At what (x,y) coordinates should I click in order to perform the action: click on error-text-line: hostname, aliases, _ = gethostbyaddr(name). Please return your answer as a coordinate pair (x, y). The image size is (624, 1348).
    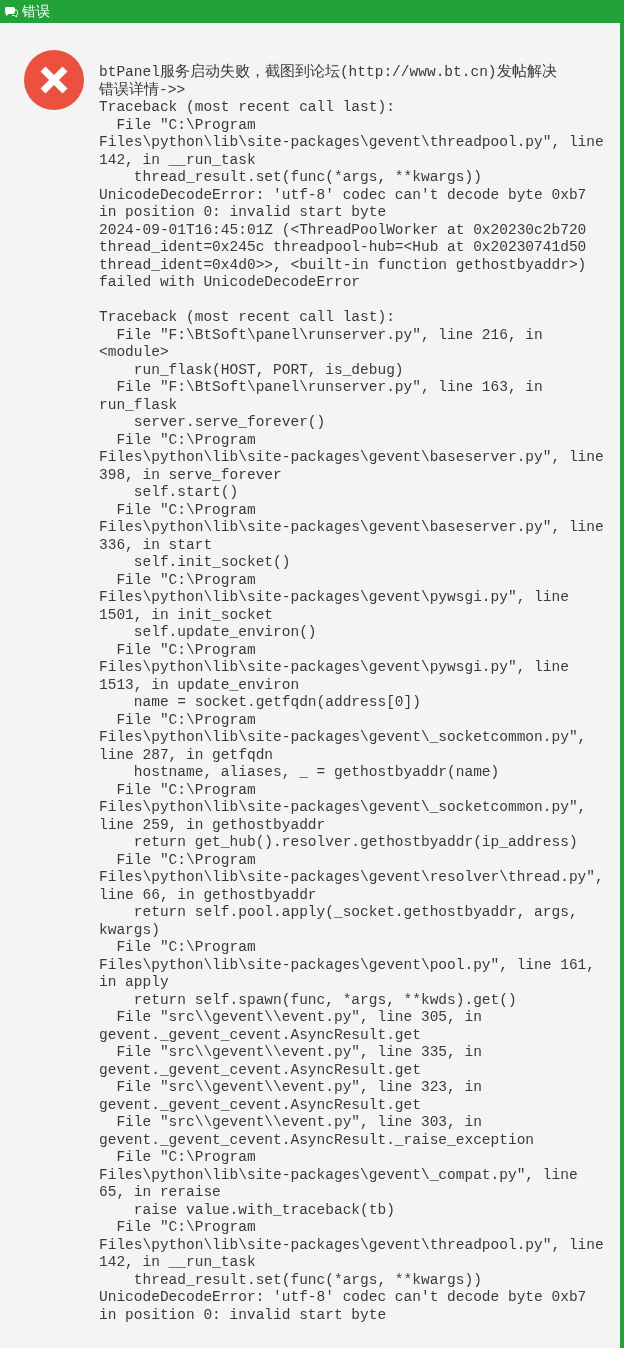
    Looking at the image, I should click on (316, 773).